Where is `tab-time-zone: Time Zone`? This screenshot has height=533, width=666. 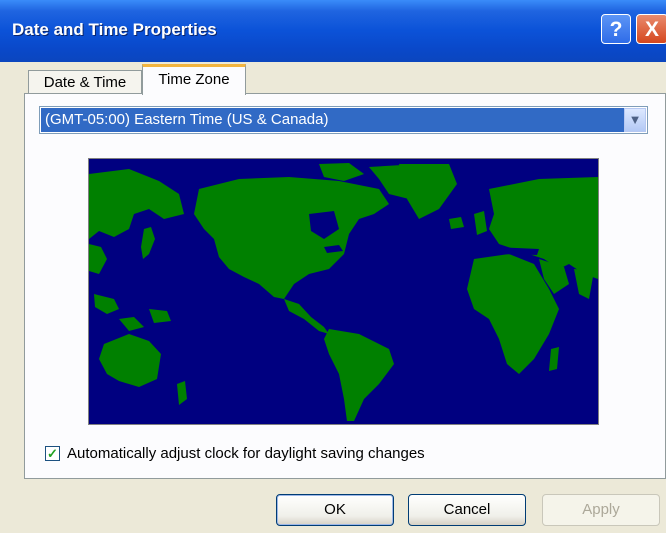 tab-time-zone: Time Zone is located at coordinates (194, 79).